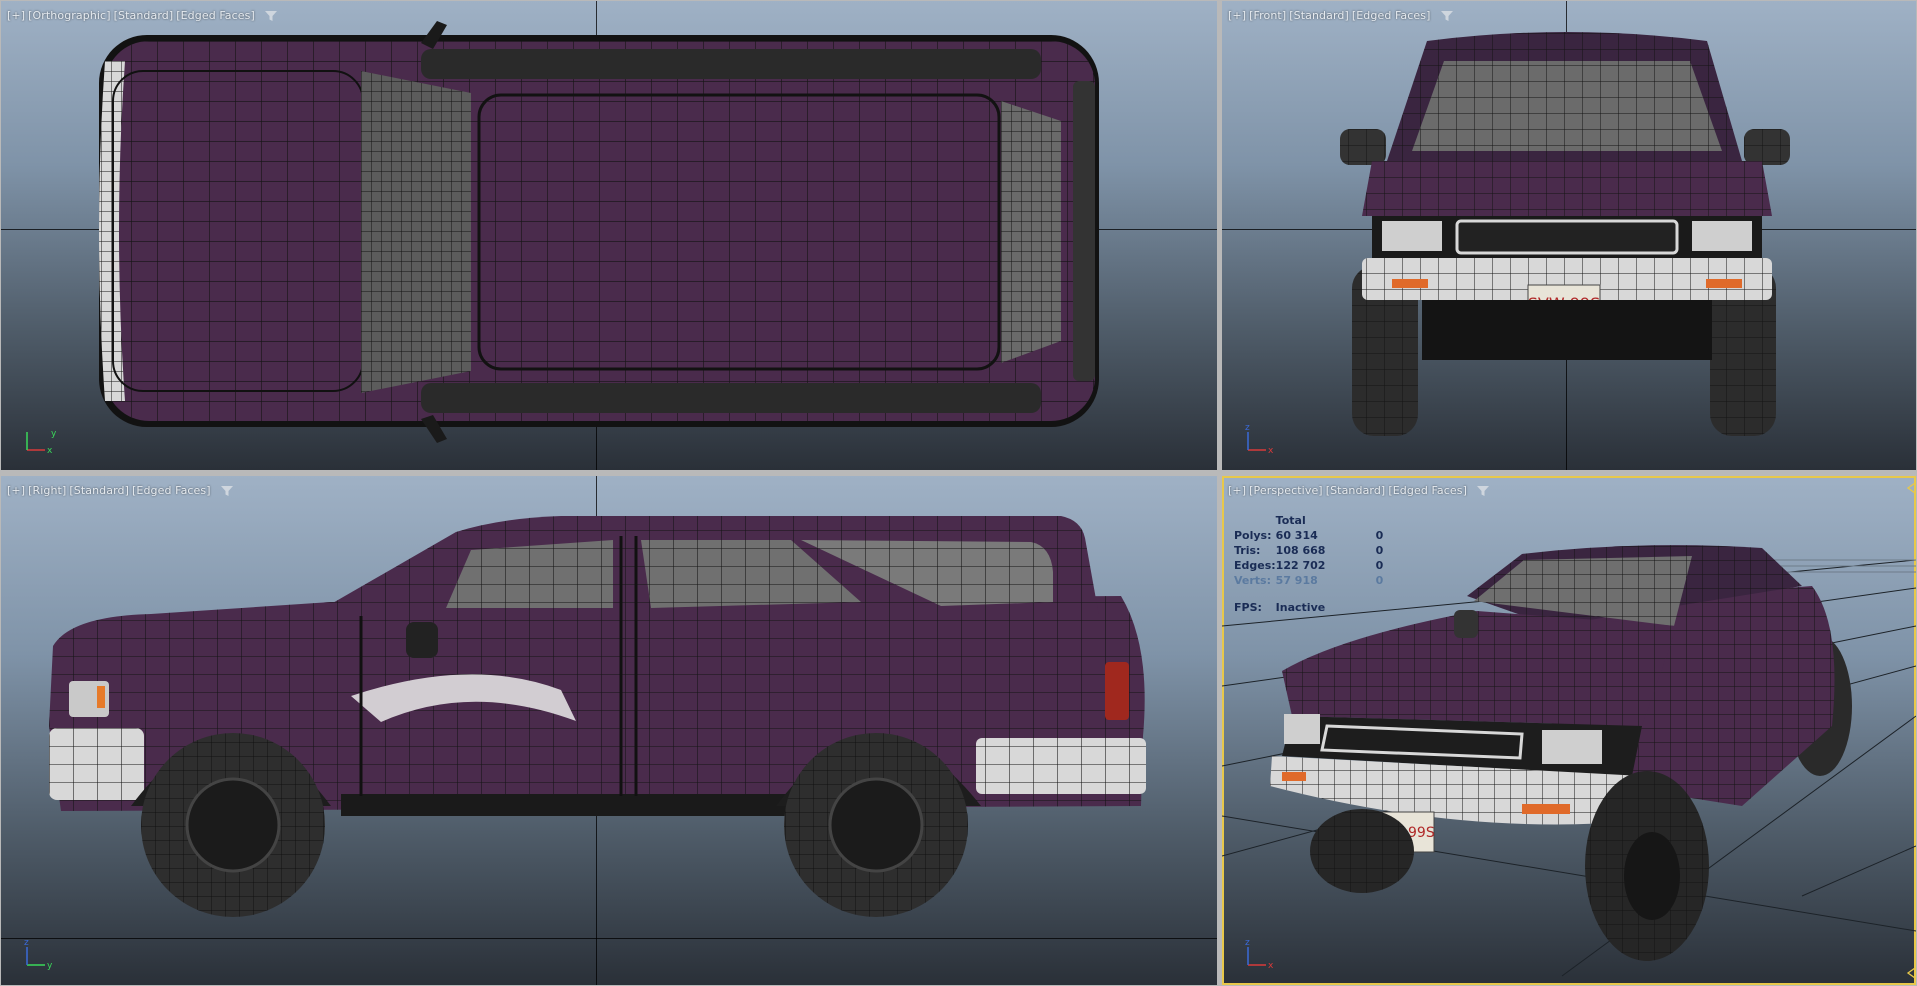 Image resolution: width=1917 pixels, height=986 pixels. I want to click on viewport-view-label: [Front], so click(1267, 15).